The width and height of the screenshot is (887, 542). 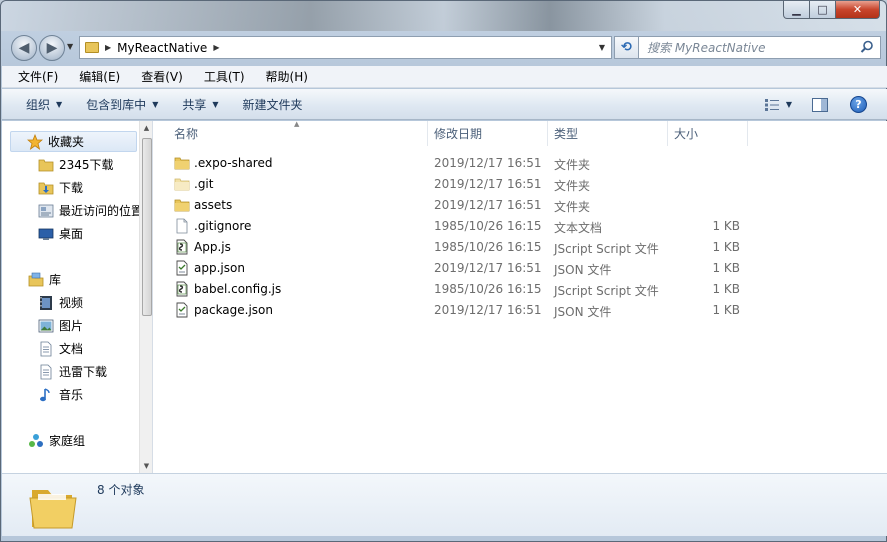 I want to click on include-in-library-button: 包含到库中 ▼, so click(x=122, y=104).